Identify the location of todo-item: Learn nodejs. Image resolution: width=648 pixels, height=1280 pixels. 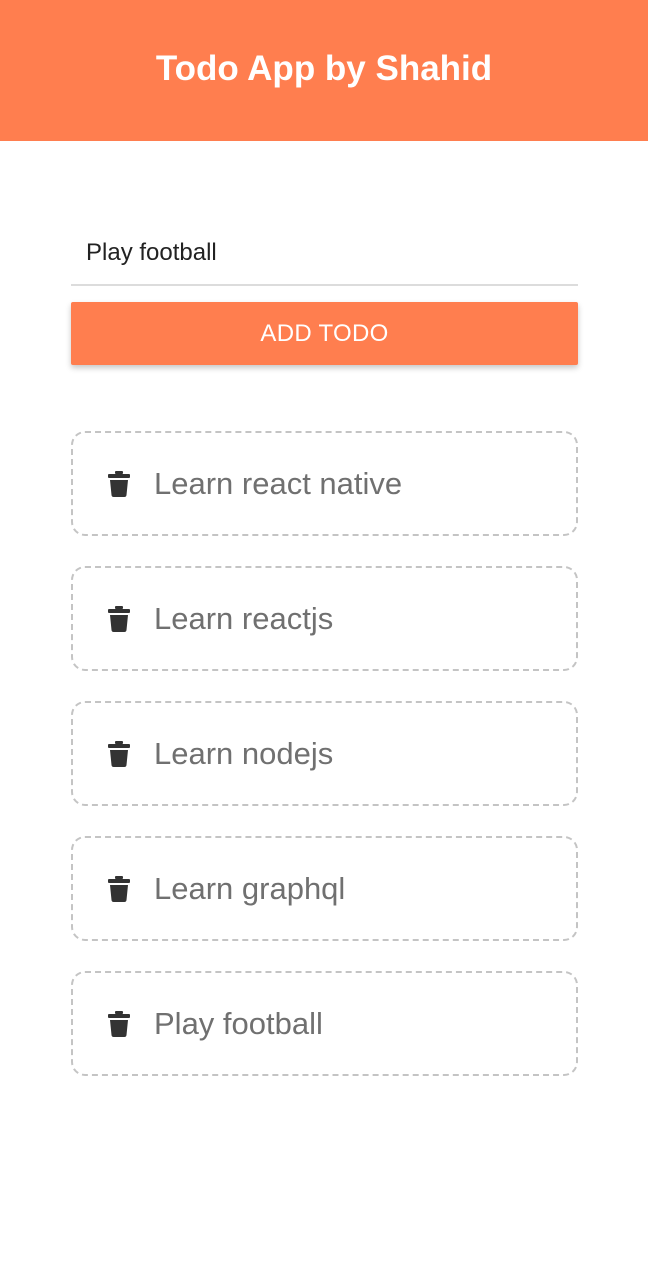
(324, 753).